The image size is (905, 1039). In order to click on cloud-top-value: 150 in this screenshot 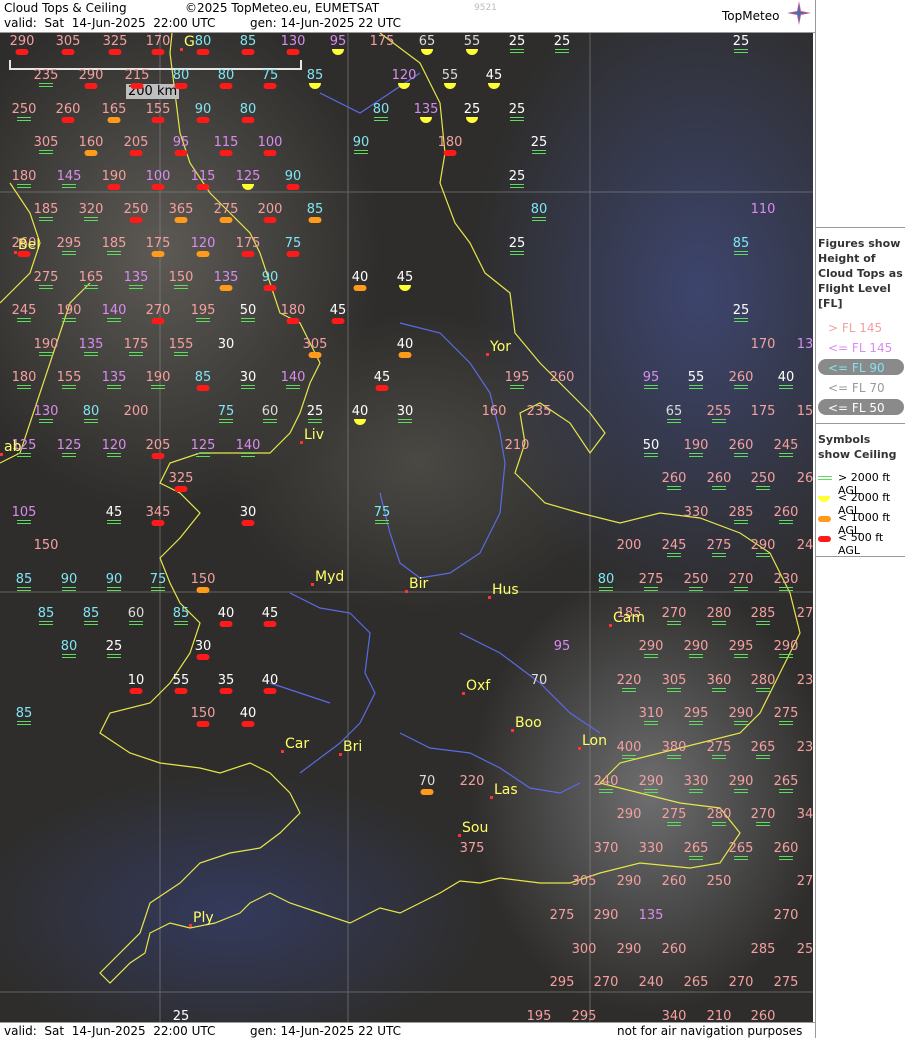, I will do `click(203, 713)`.